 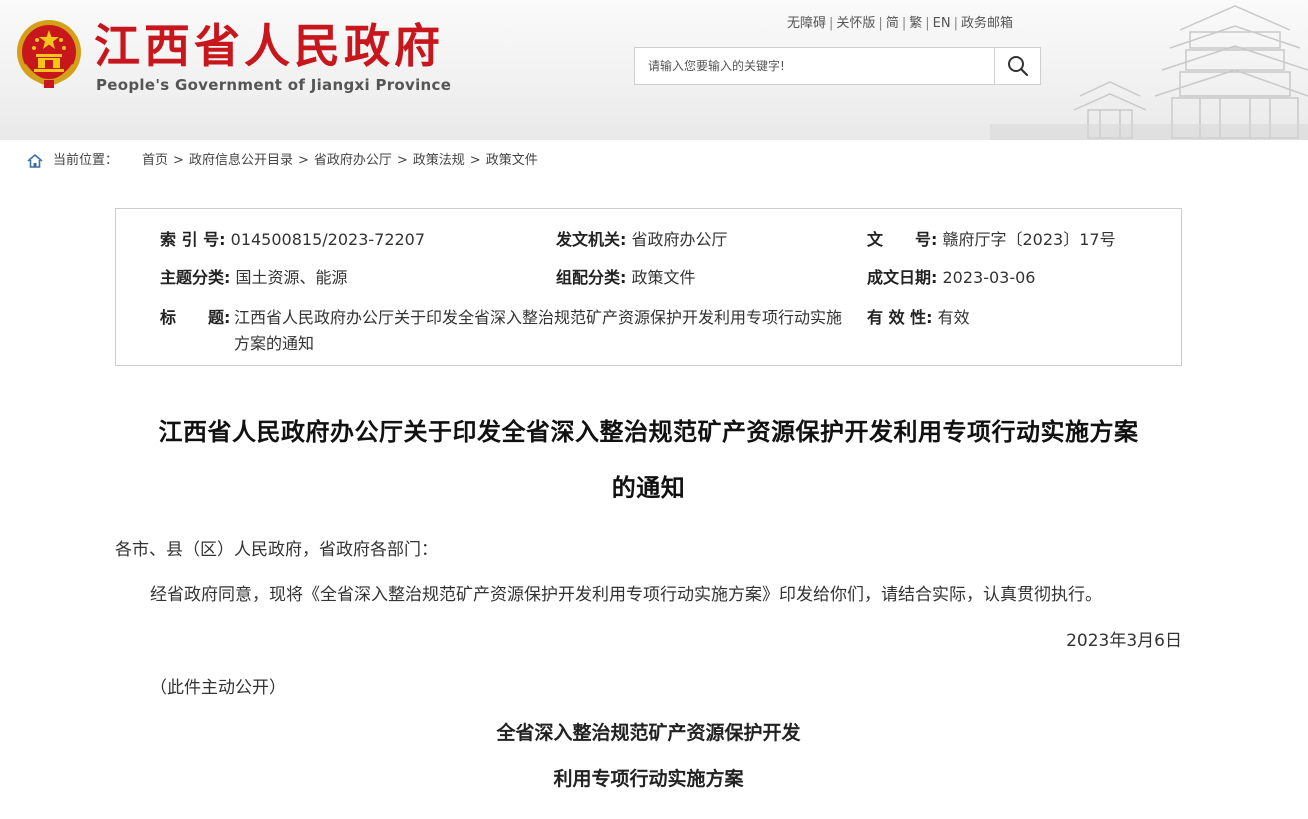 I want to click on english-link: EN, so click(x=942, y=23).